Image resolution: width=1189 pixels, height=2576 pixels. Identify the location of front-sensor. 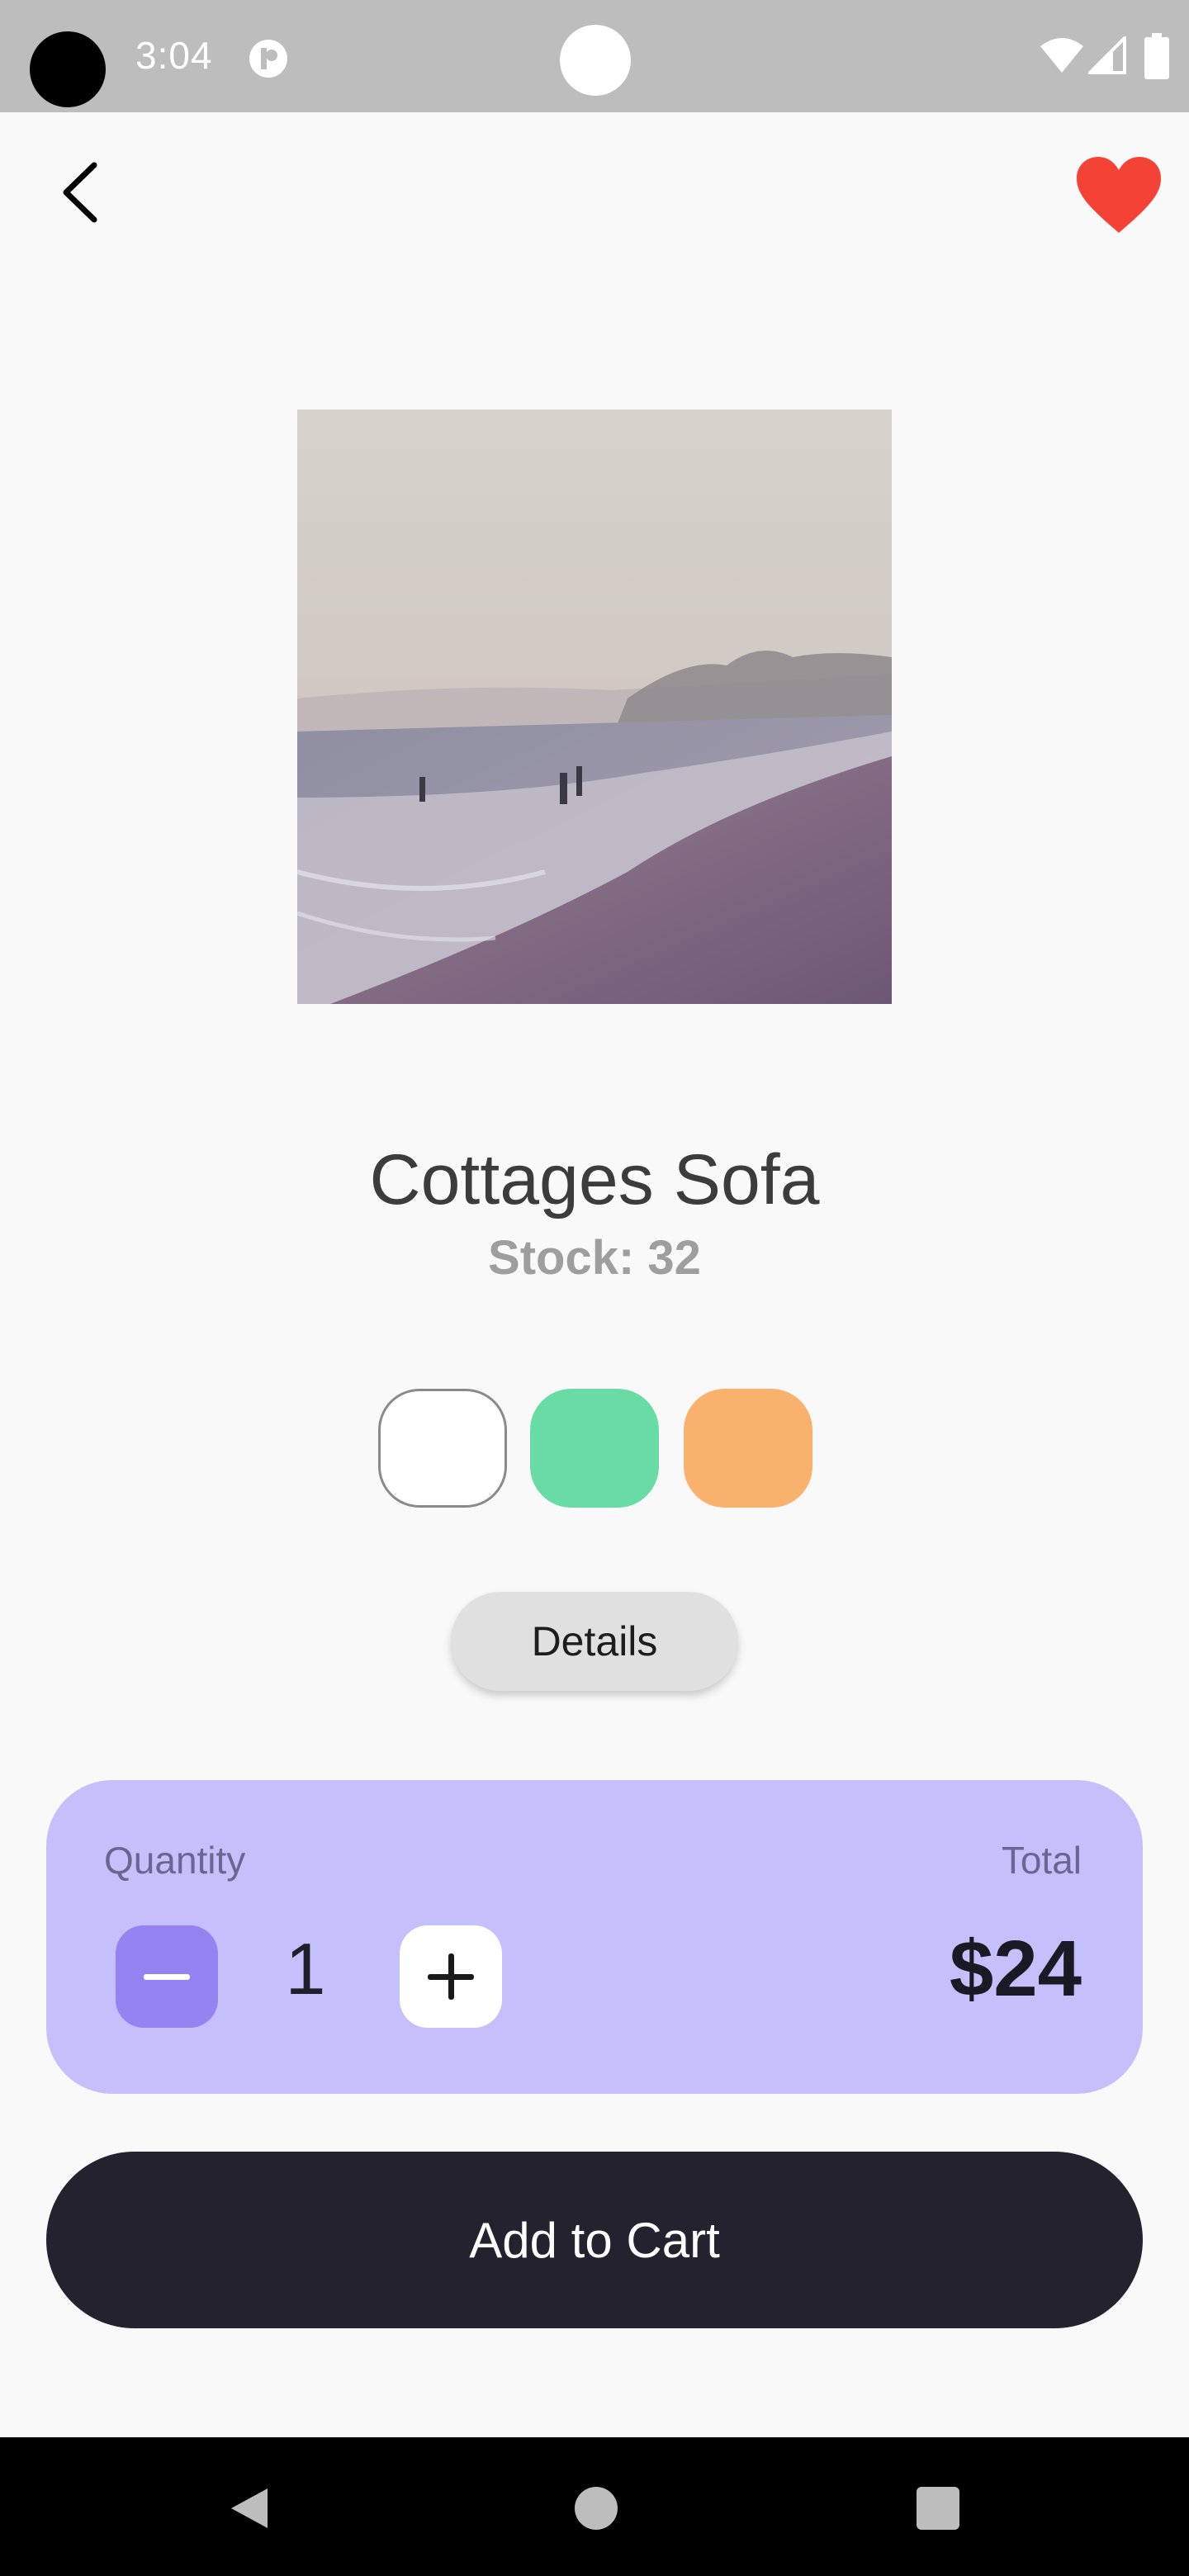
(595, 60).